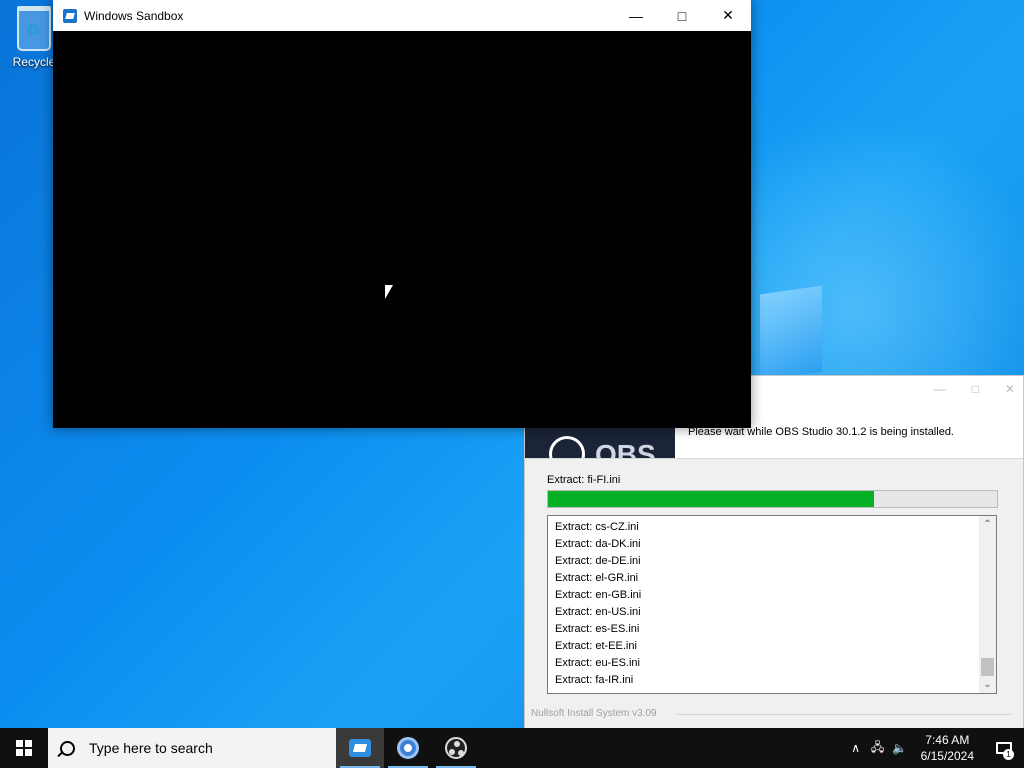 Image resolution: width=1024 pixels, height=768 pixels. I want to click on minimize-button: —, so click(636, 15).